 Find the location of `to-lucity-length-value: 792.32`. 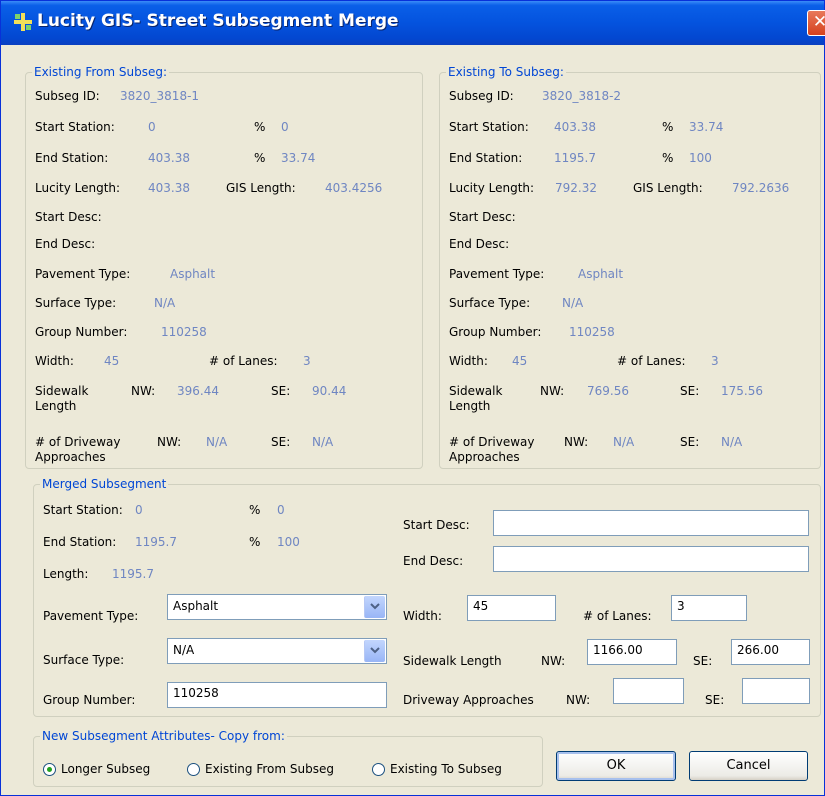

to-lucity-length-value: 792.32 is located at coordinates (576, 188).